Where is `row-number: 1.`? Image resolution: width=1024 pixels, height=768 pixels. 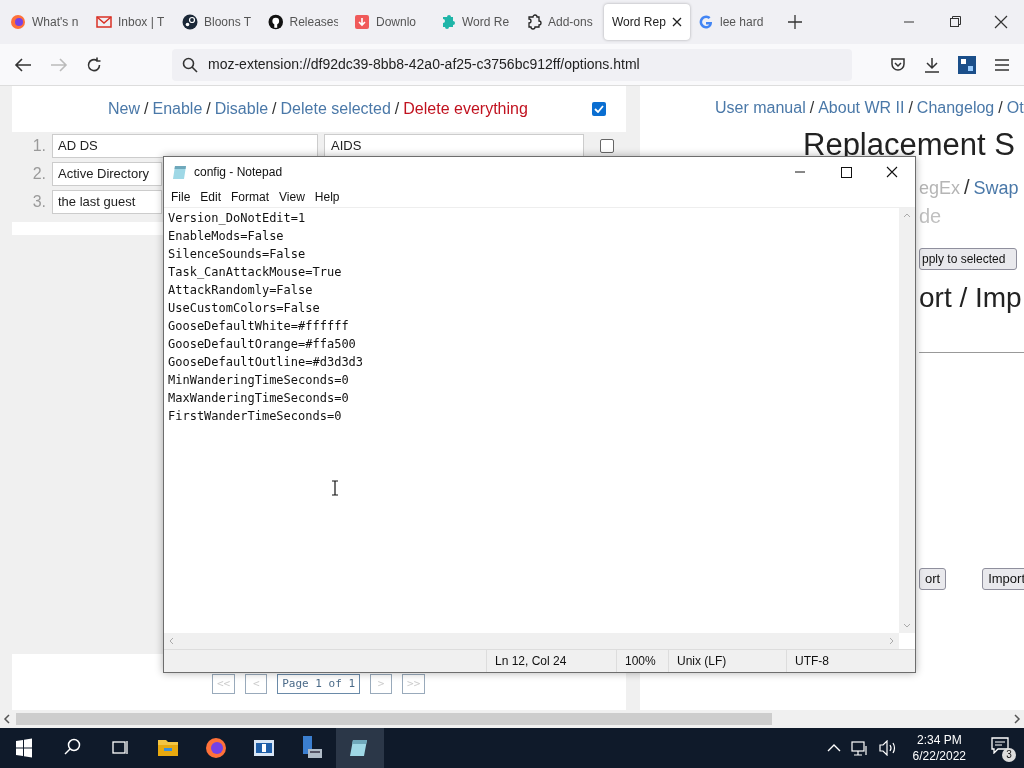
row-number: 1. is located at coordinates (38, 146).